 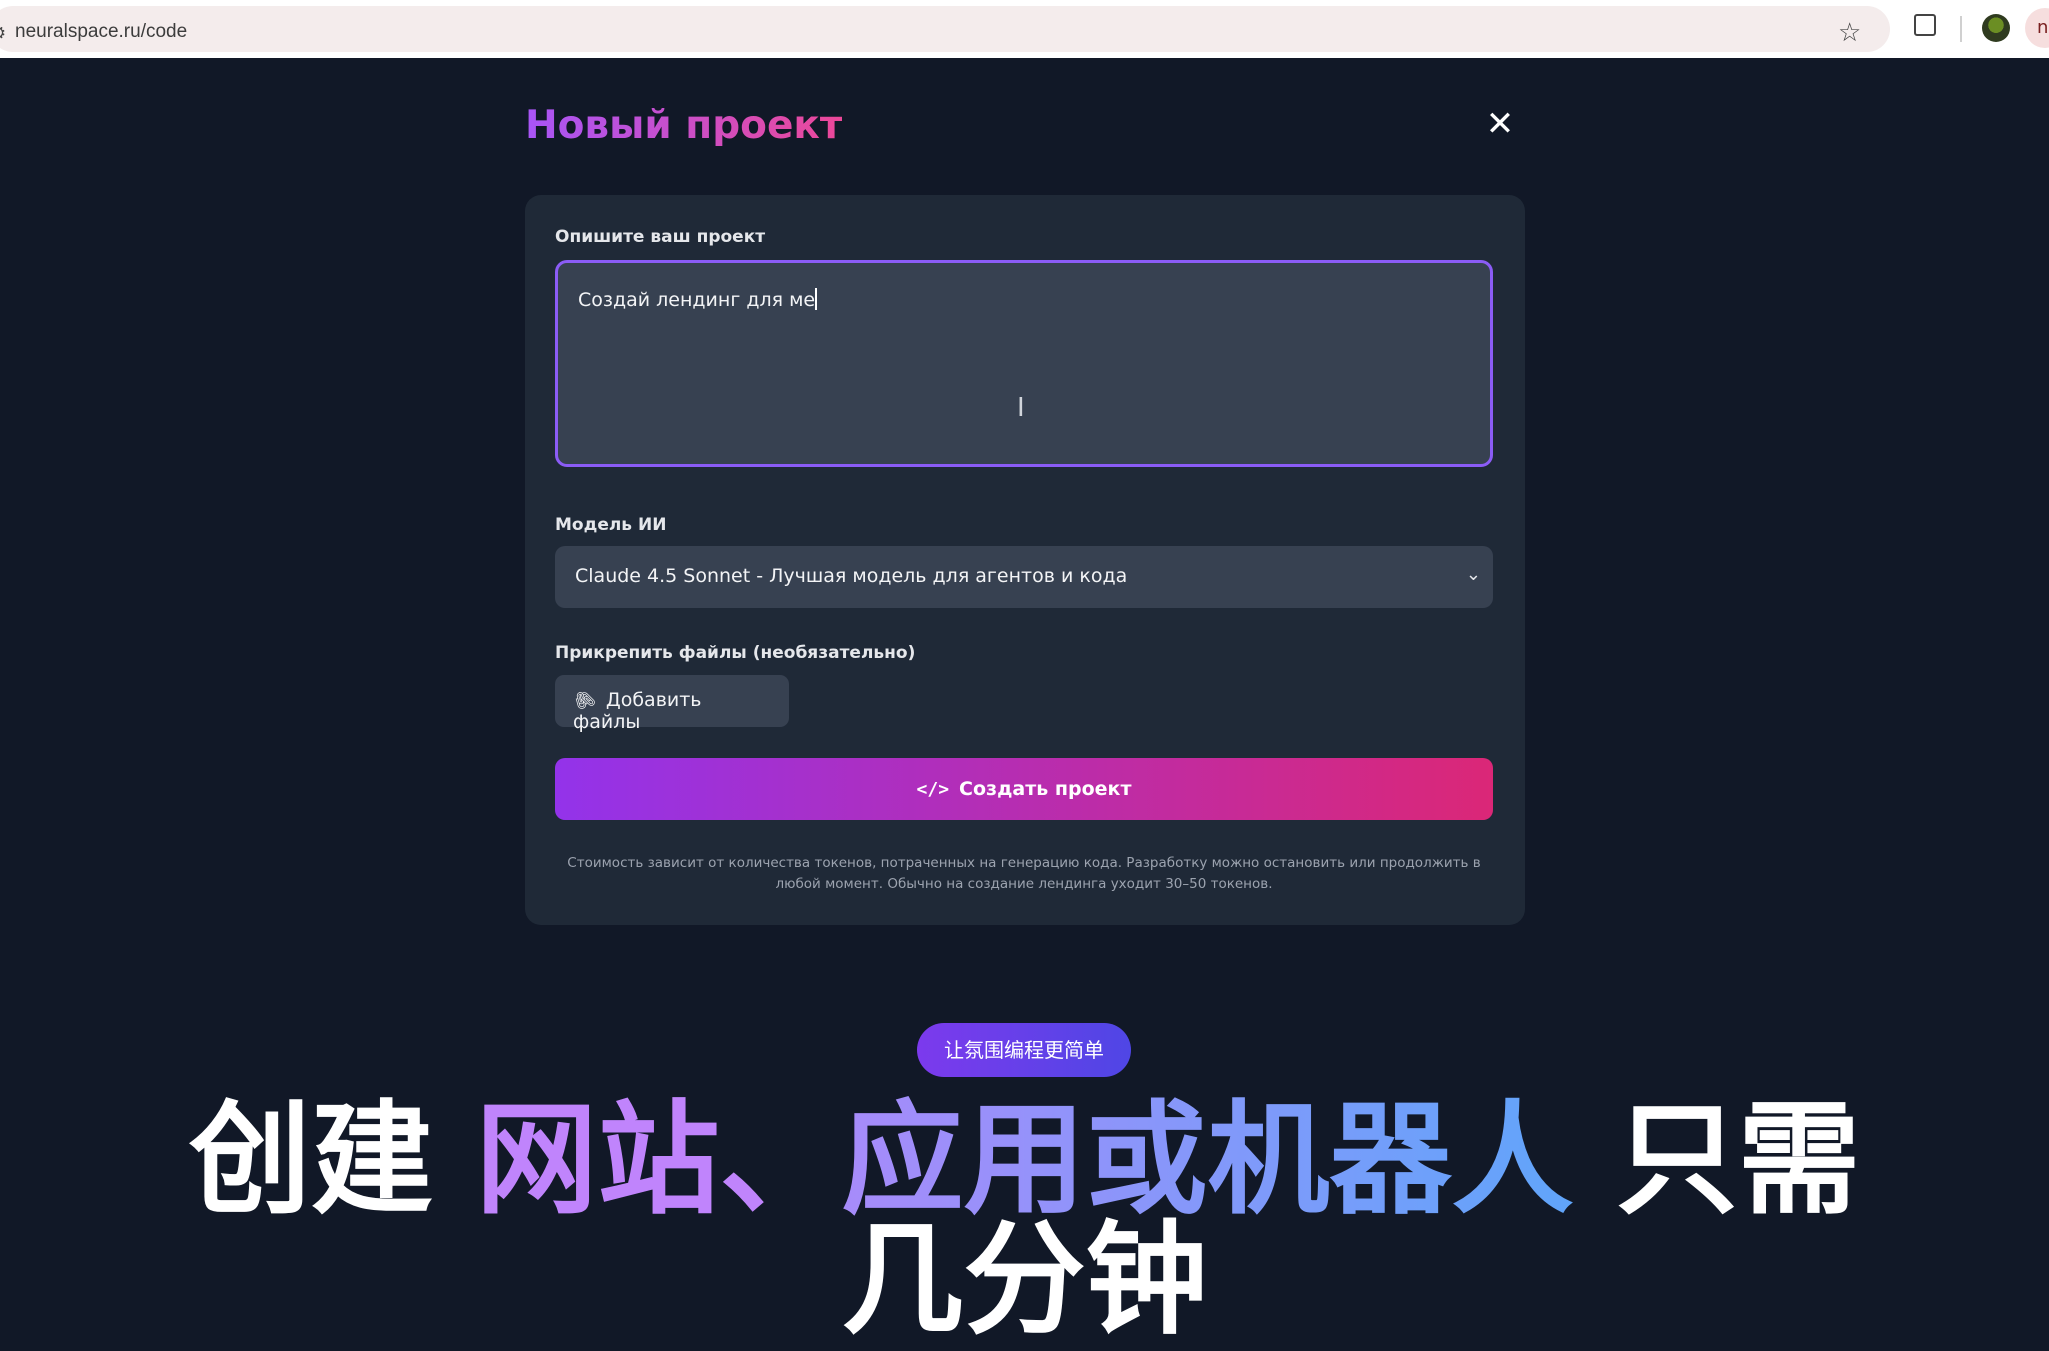 I want to click on add-files-button: 🖇 Добавить файлы, so click(x=672, y=704).